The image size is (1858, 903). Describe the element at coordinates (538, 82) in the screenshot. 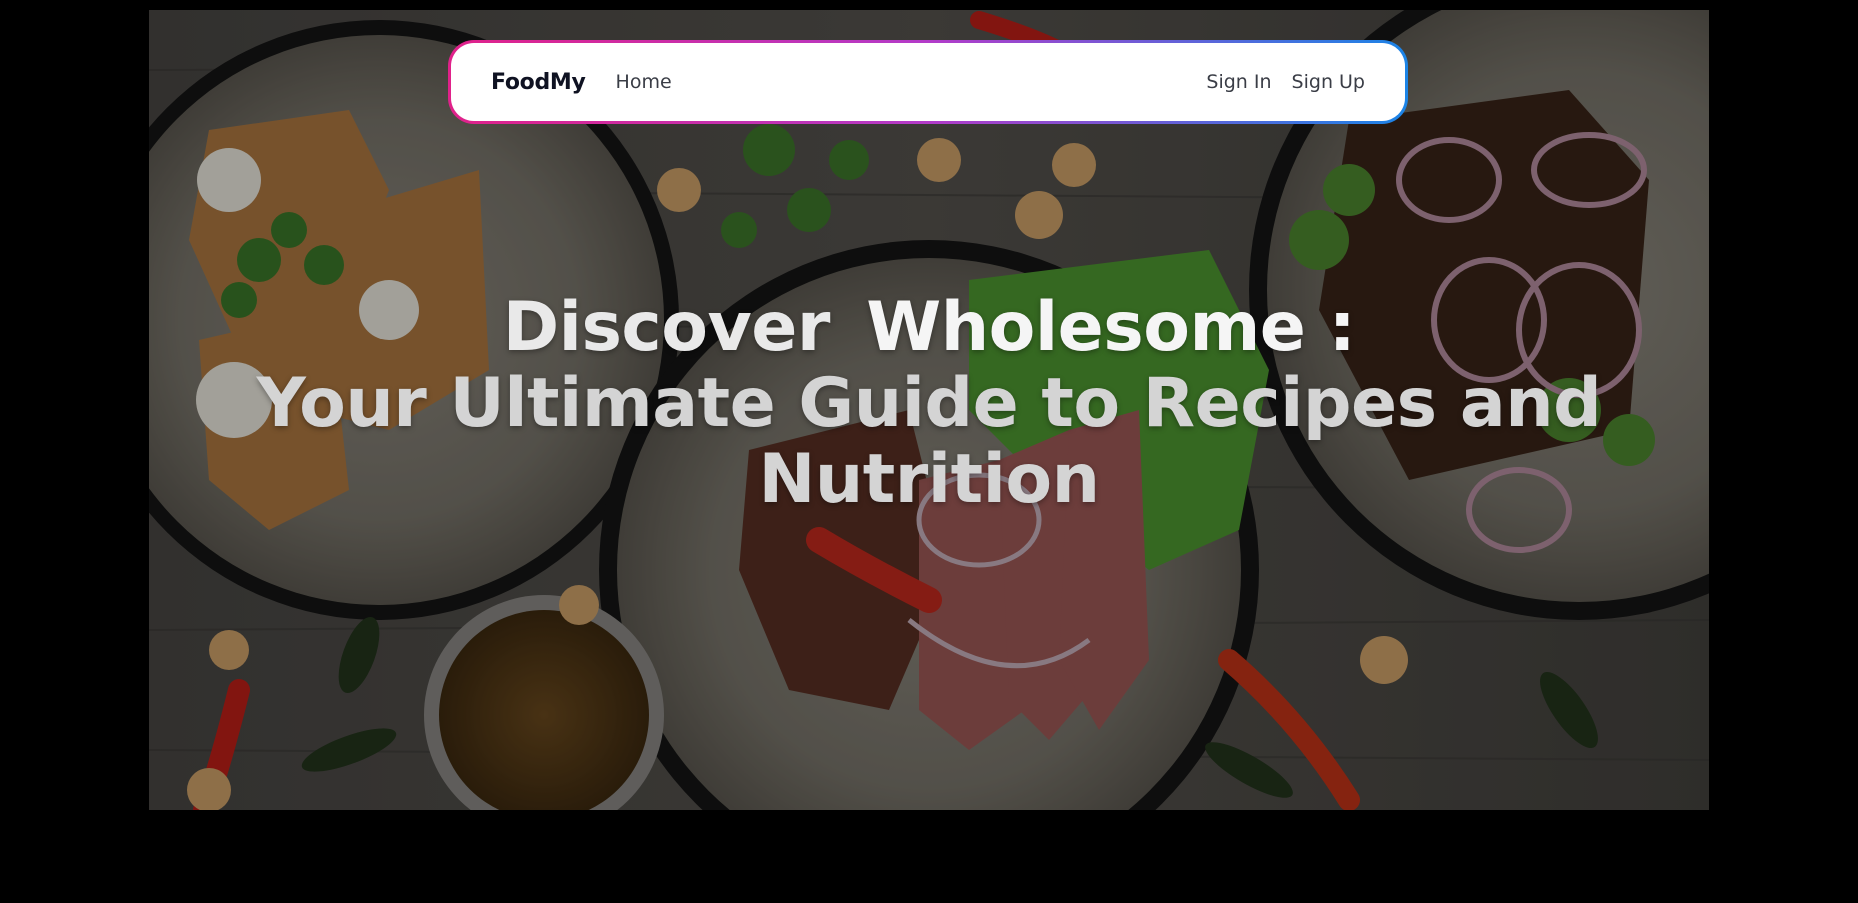

I see `brand-logo: FoodMy` at that location.